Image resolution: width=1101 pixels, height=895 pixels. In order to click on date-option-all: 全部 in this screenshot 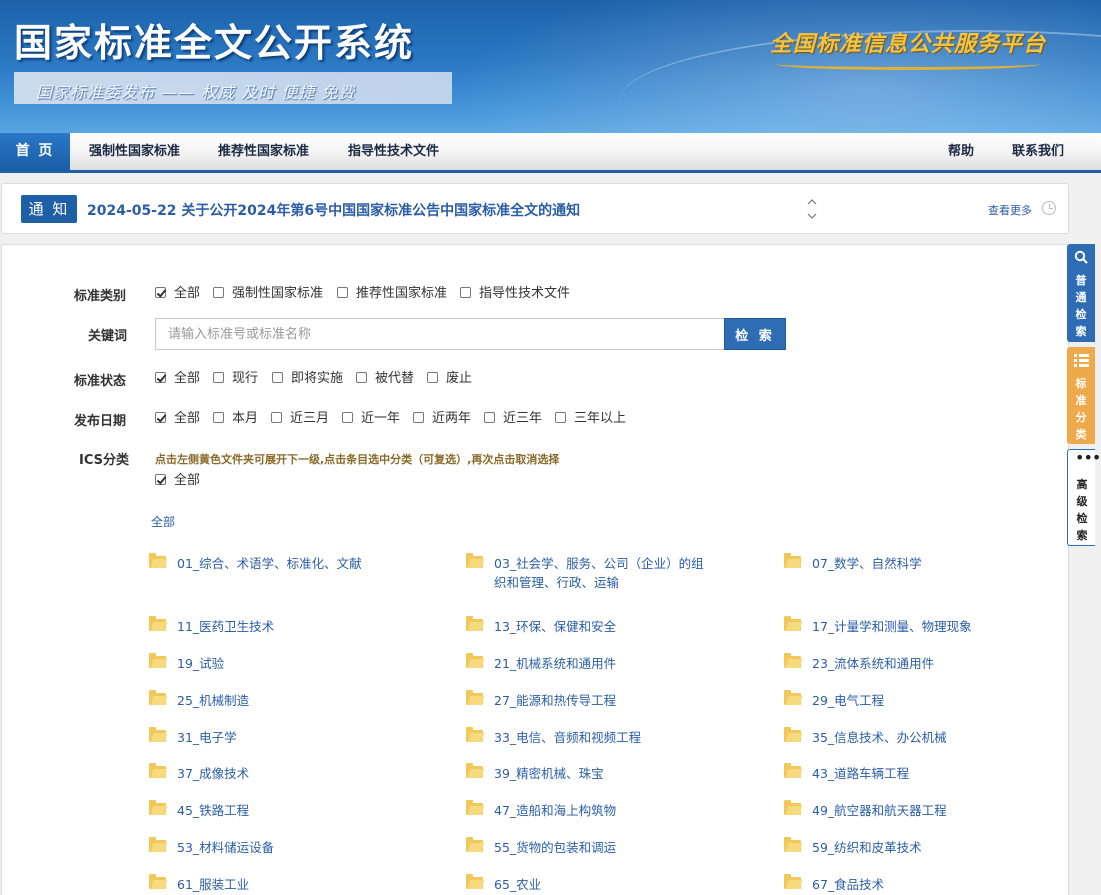, I will do `click(177, 419)`.